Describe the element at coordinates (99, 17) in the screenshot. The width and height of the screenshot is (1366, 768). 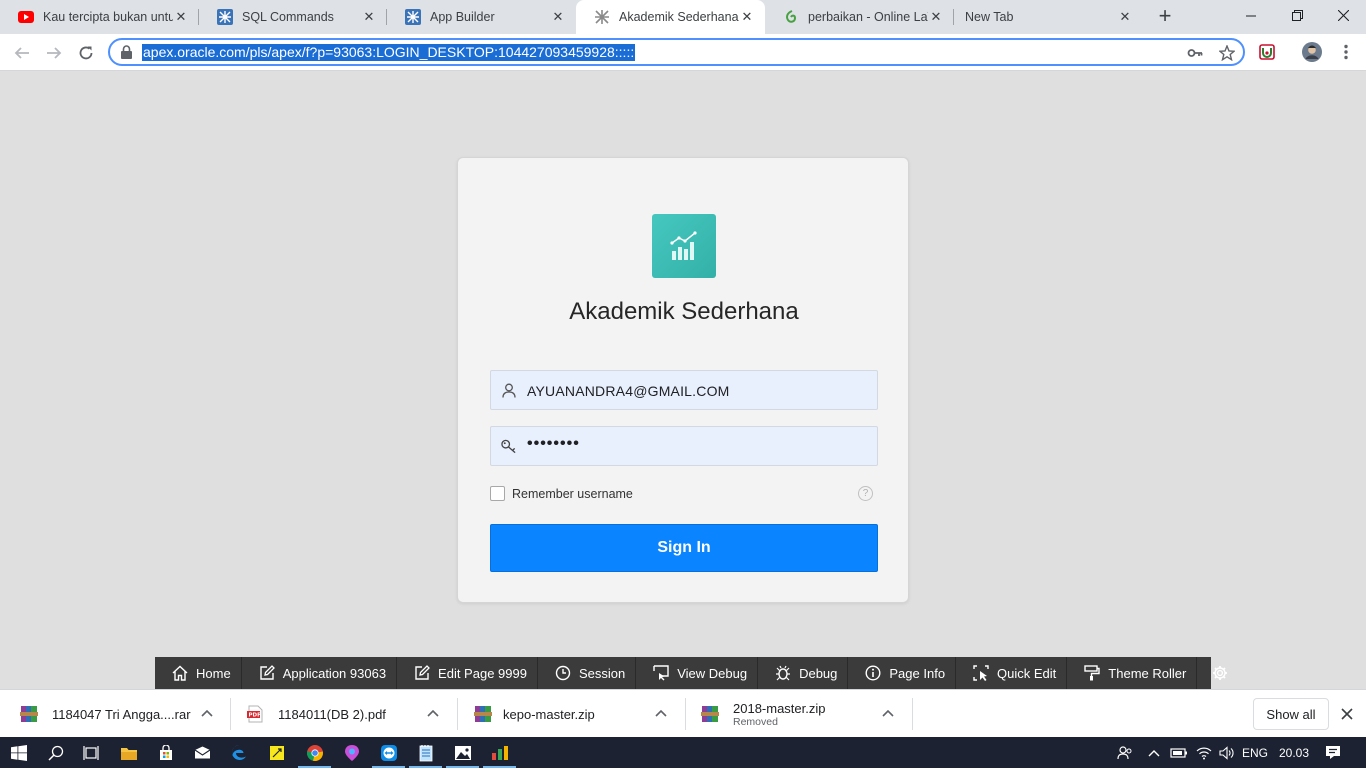
I see `tab-youtube: Kau tercipta bukan untuk ✕` at that location.